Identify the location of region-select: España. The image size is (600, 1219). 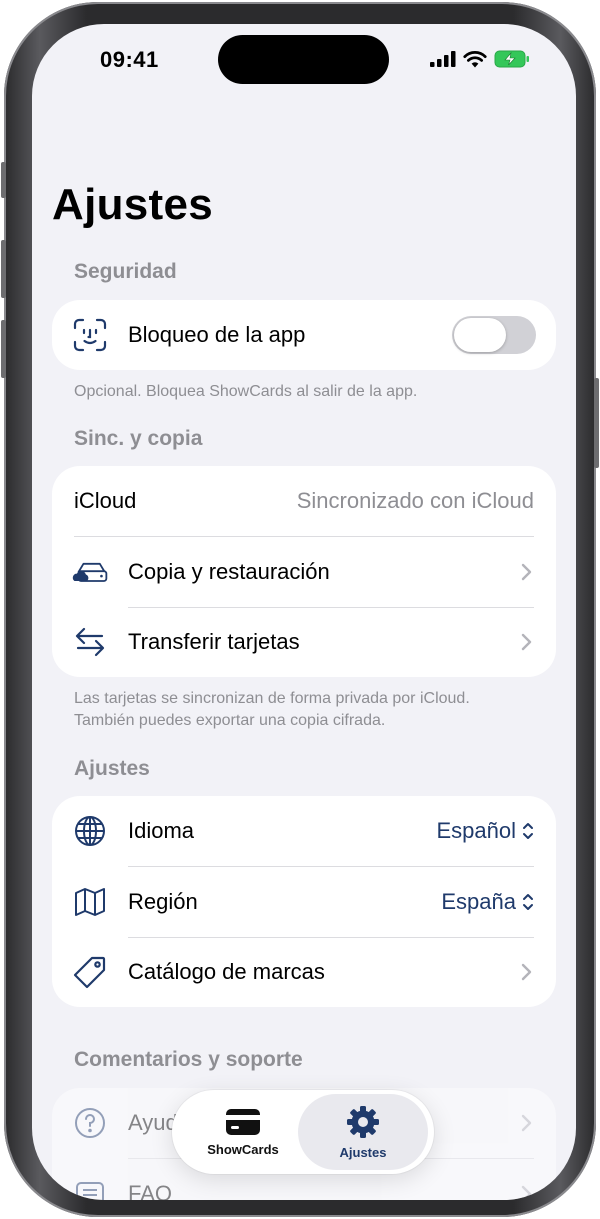
(487, 902).